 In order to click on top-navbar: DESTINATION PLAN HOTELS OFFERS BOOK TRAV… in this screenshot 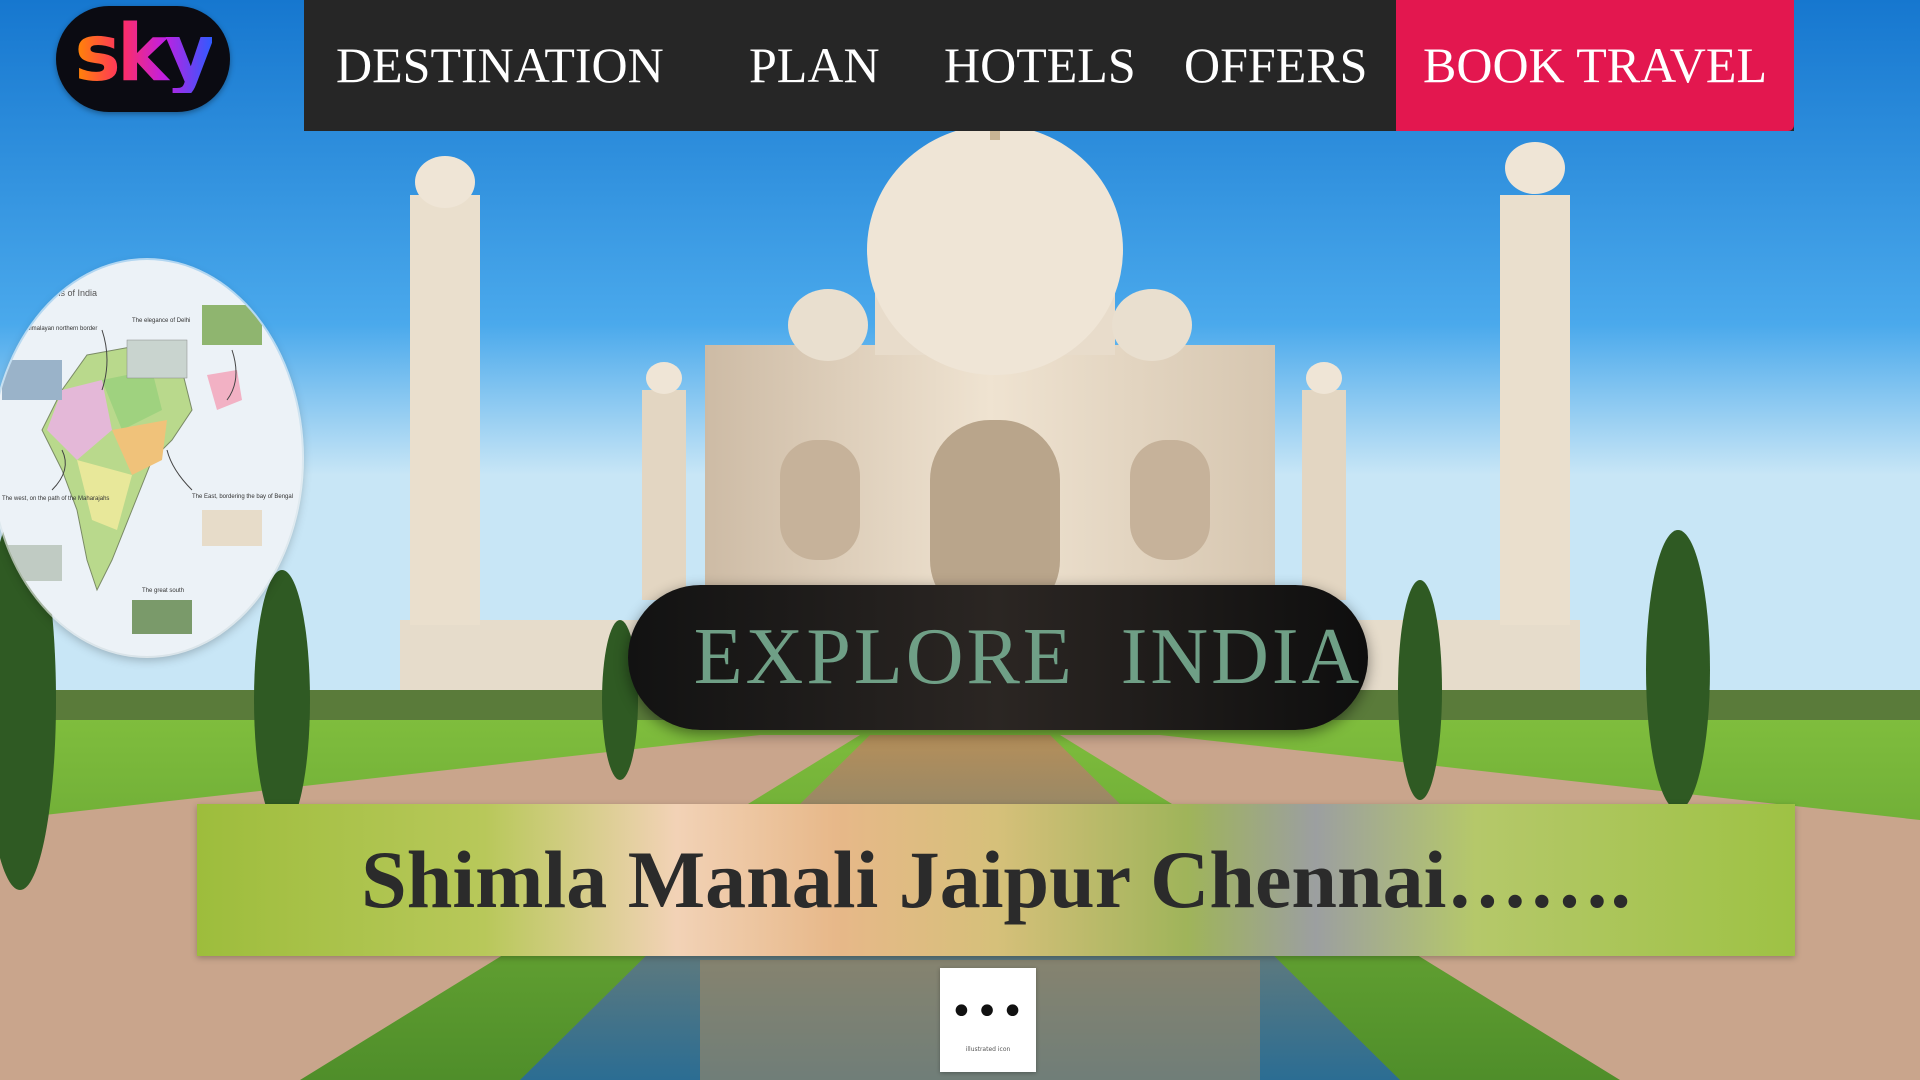, I will do `click(1049, 65)`.